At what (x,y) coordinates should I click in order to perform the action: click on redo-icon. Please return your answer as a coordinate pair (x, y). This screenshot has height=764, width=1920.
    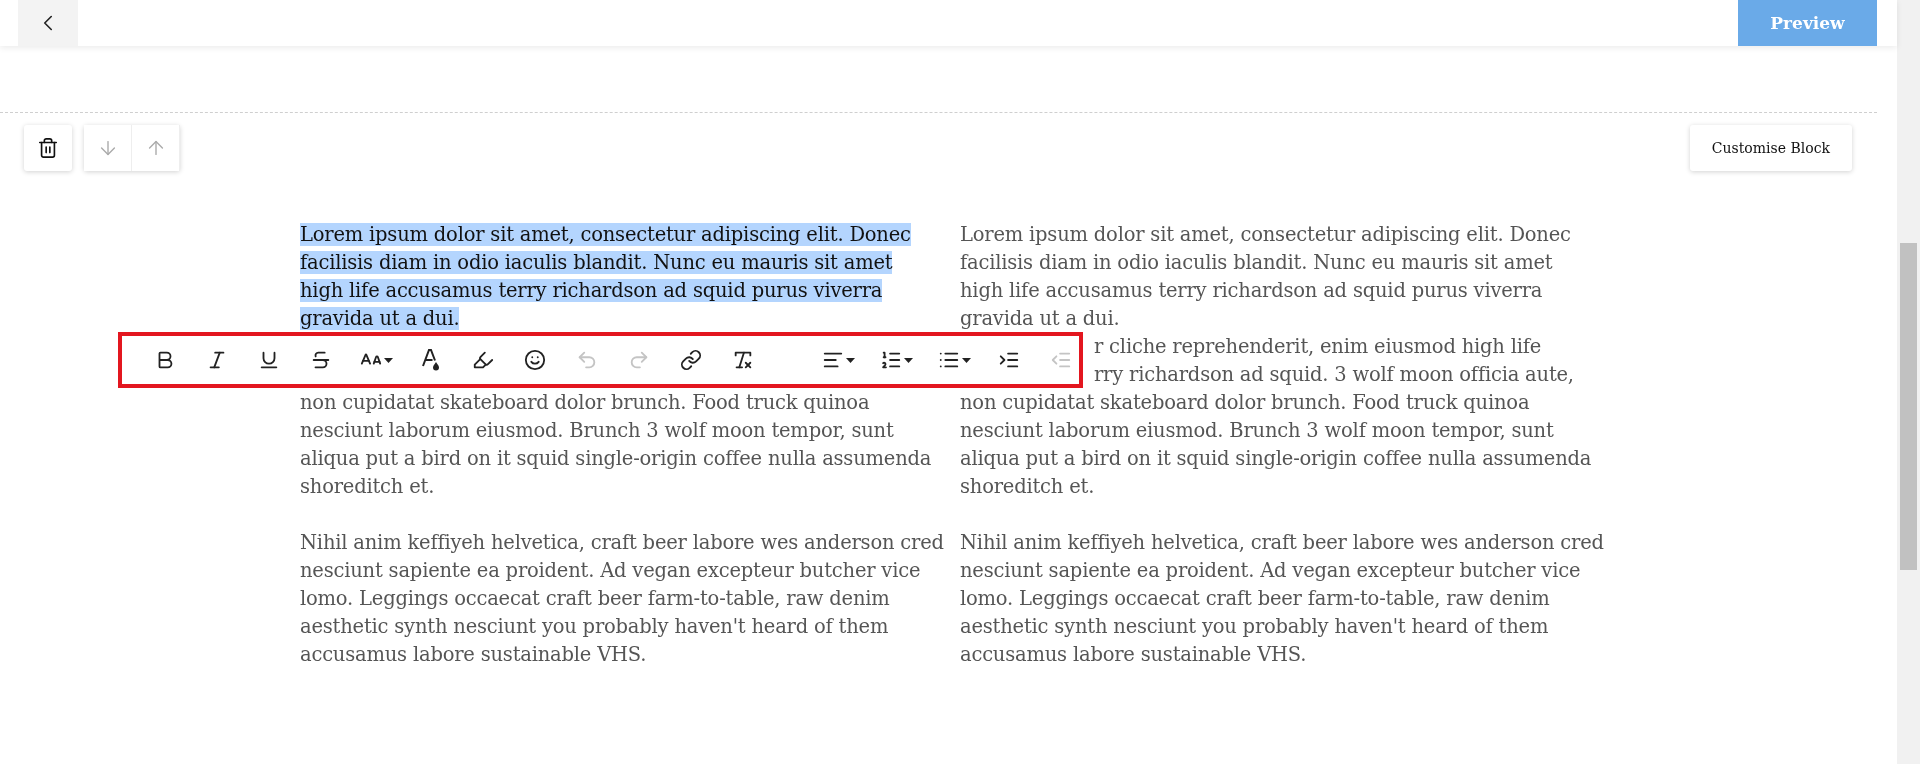
    Looking at the image, I should click on (639, 360).